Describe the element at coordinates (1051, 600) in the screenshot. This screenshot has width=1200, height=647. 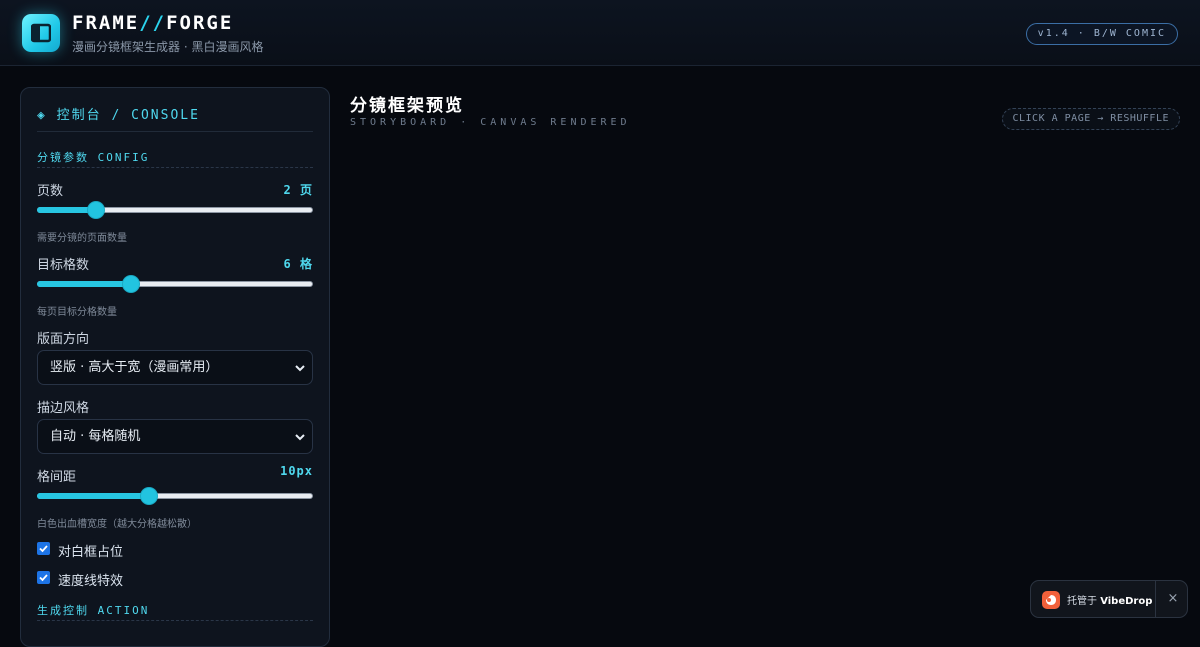
I see `vibedrop-logo-icon` at that location.